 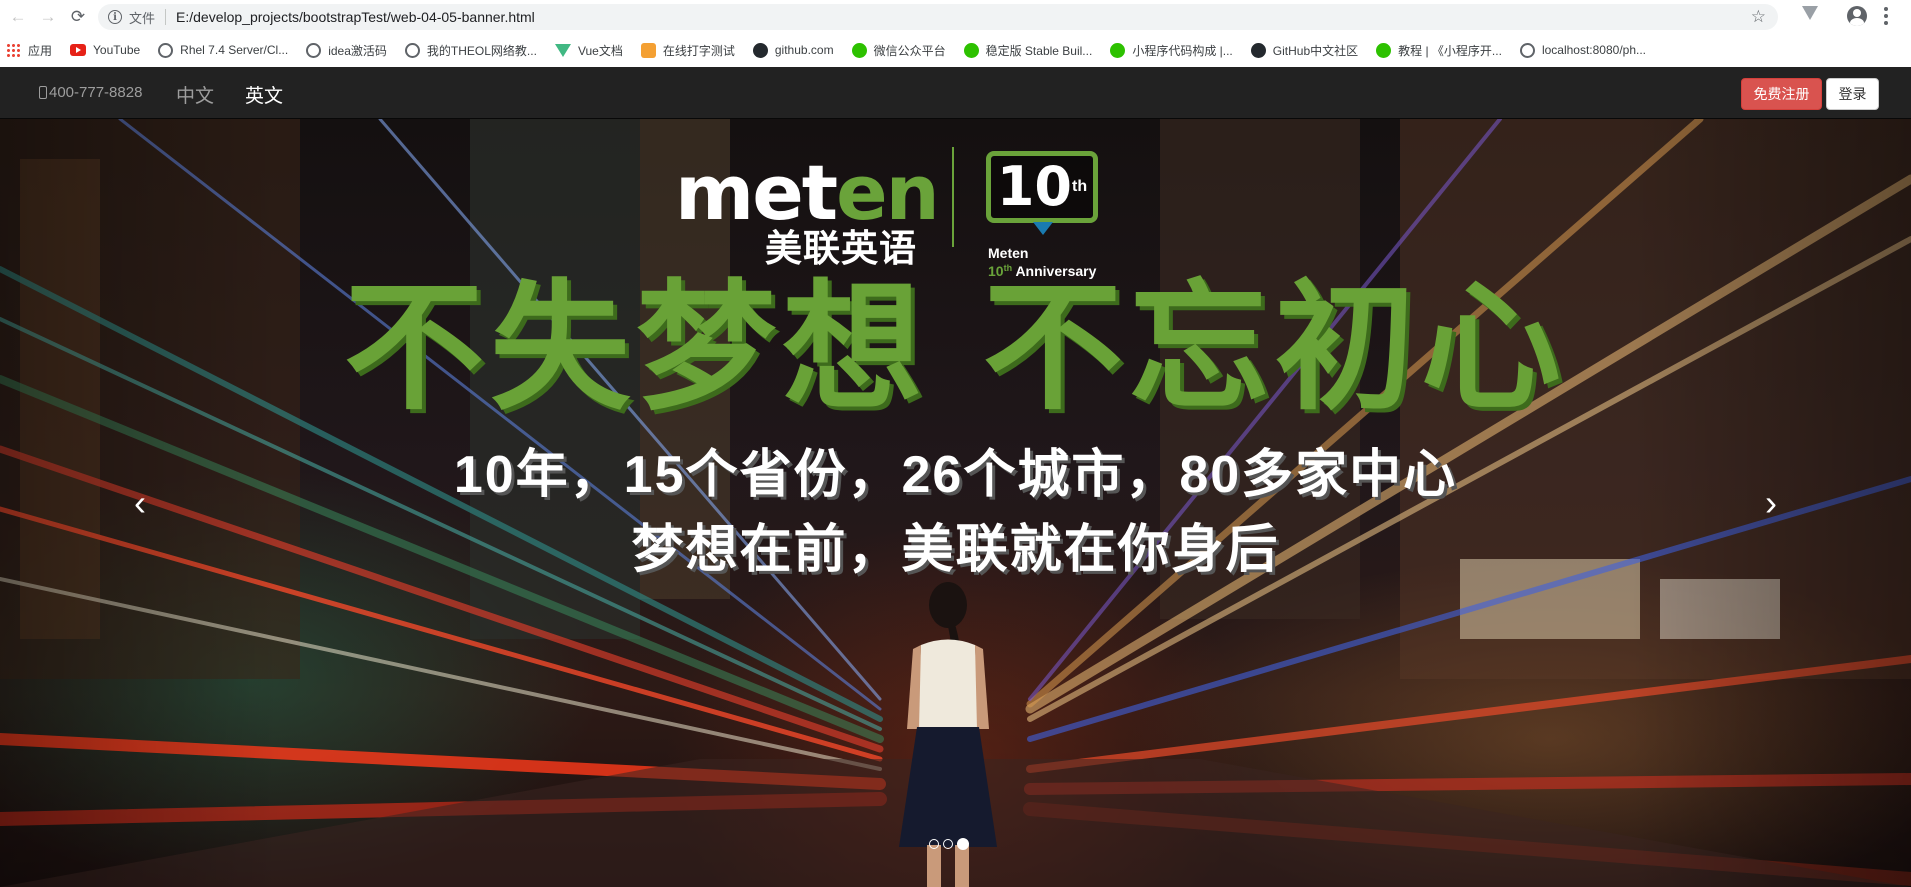 I want to click on carousel-next-control: ›, so click(x=1771, y=503).